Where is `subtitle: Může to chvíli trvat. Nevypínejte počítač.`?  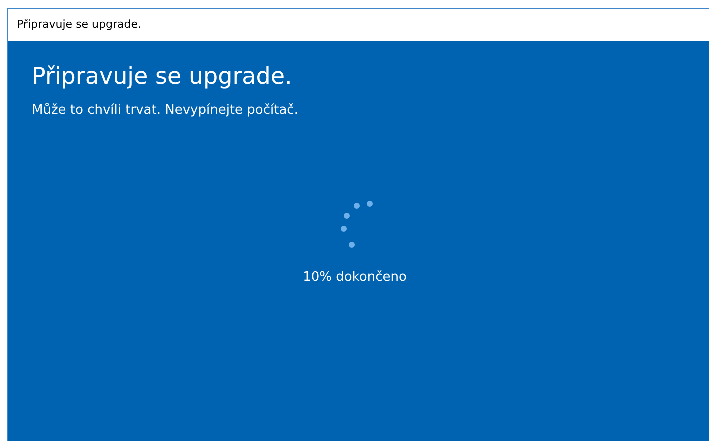 subtitle: Může to chvíli trvat. Nevypínejte počítač. is located at coordinates (165, 111).